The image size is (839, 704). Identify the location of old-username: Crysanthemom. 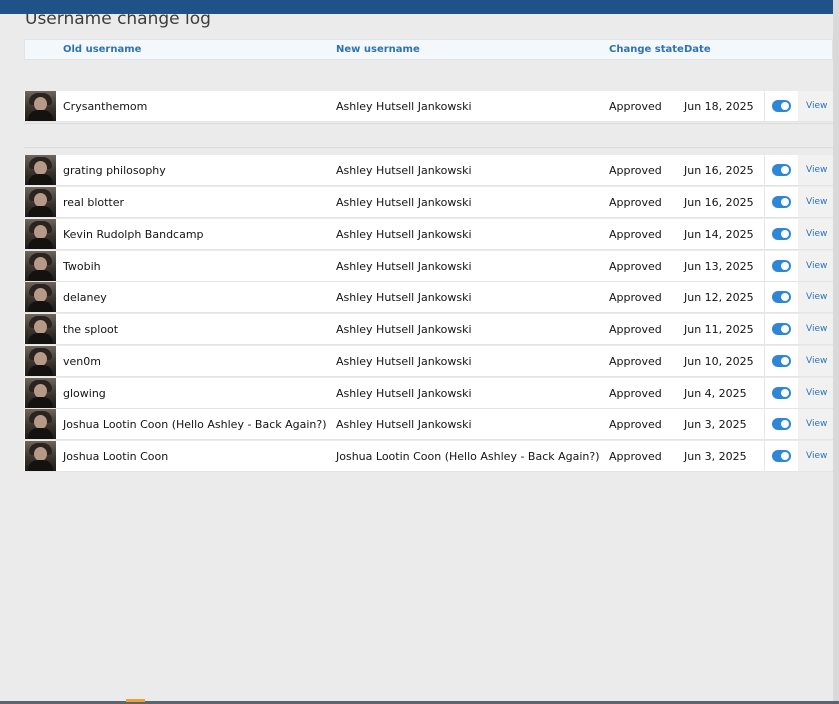
(105, 106).